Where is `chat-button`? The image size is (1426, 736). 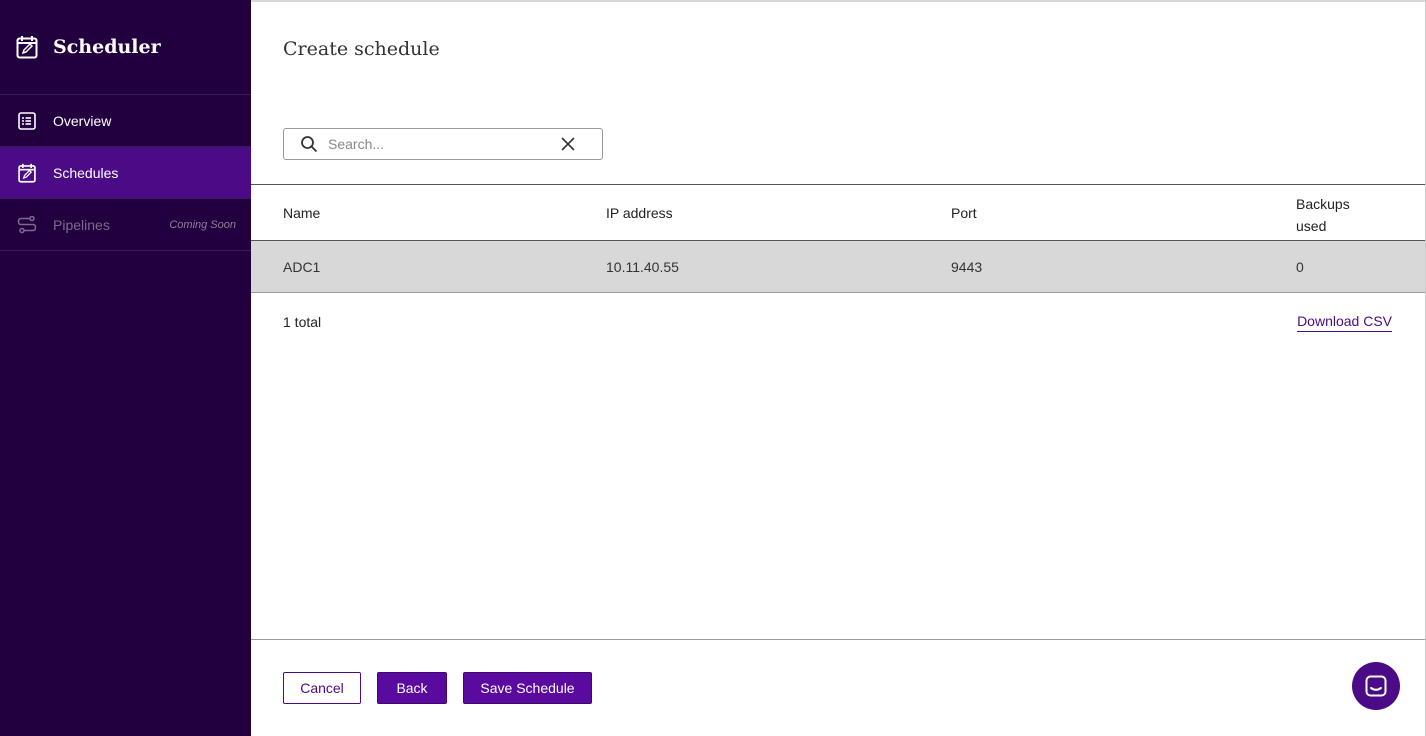
chat-button is located at coordinates (1376, 686).